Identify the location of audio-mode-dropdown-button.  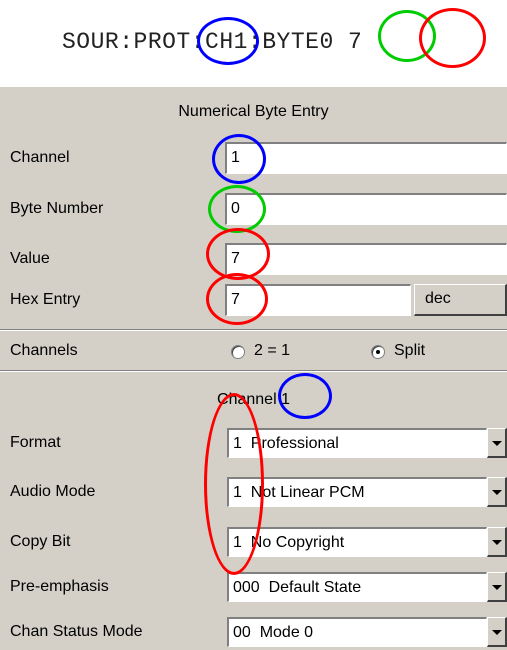
(497, 492).